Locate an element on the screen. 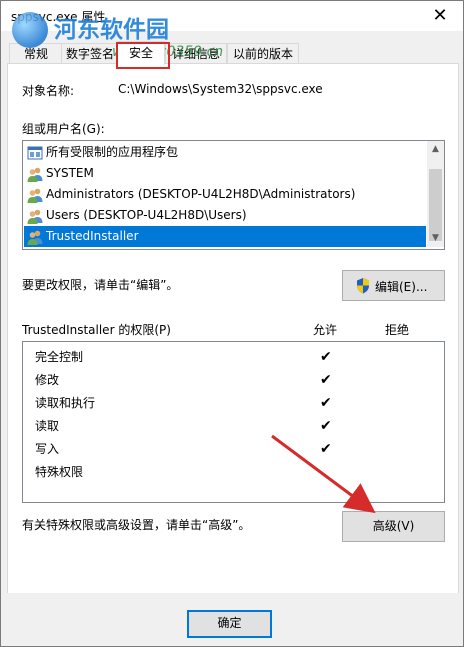  tab-general: 常规 is located at coordinates (36, 53).